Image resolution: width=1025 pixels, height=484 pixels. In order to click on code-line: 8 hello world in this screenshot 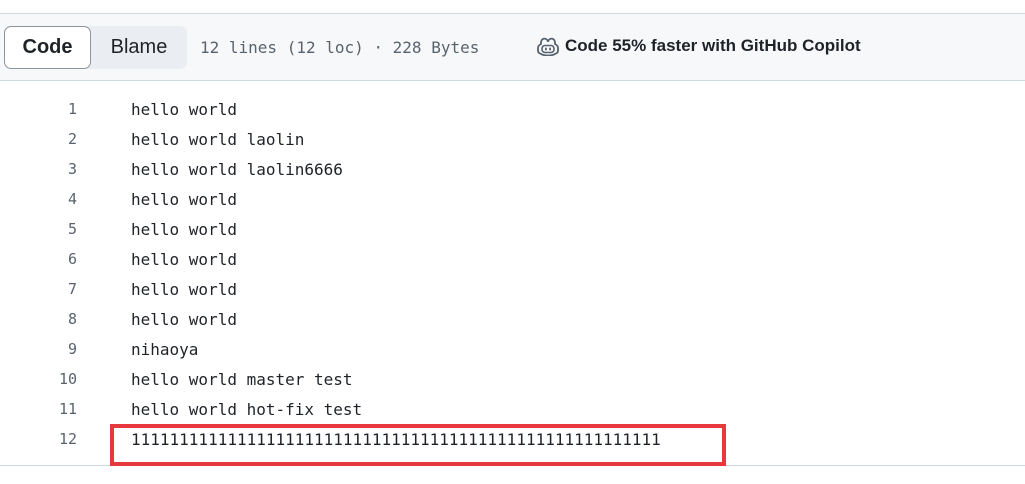, I will do `click(512, 319)`.